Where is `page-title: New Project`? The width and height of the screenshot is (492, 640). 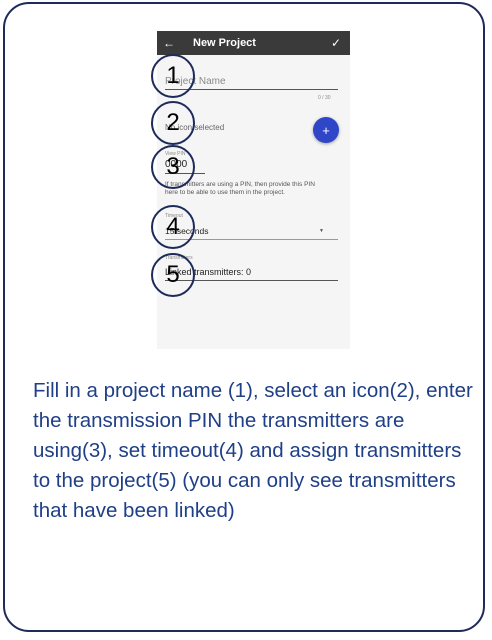 page-title: New Project is located at coordinates (224, 43).